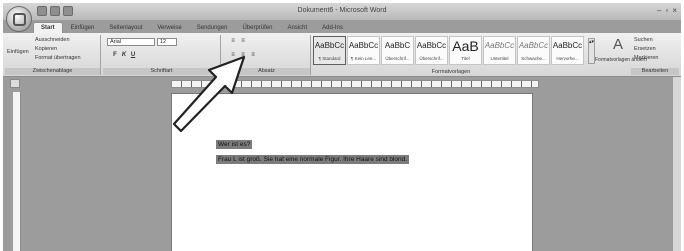 Image resolution: width=684 pixels, height=251 pixels. I want to click on minimize-button: –, so click(659, 10).